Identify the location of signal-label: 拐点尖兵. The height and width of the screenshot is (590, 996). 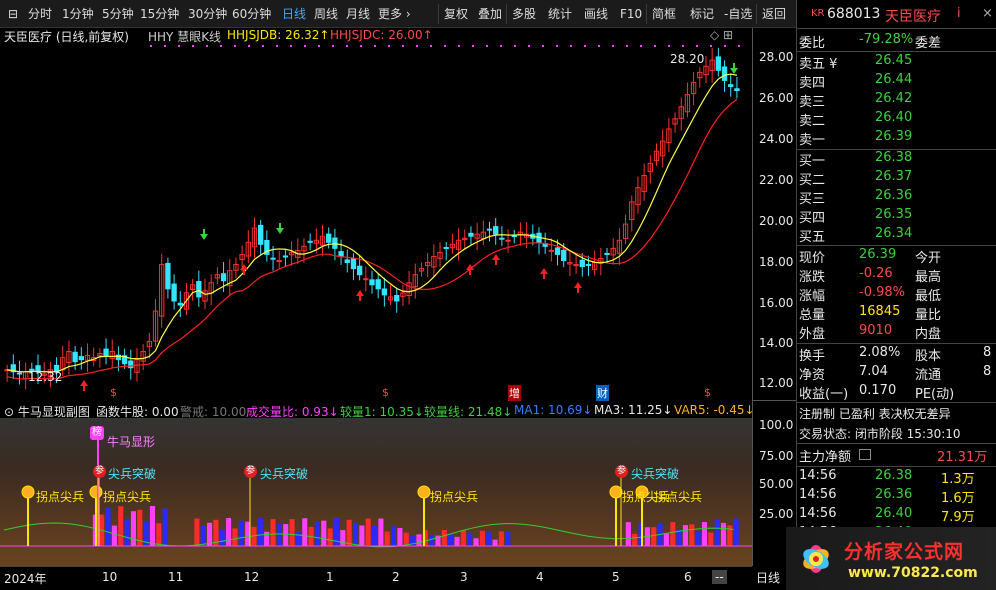
(454, 497).